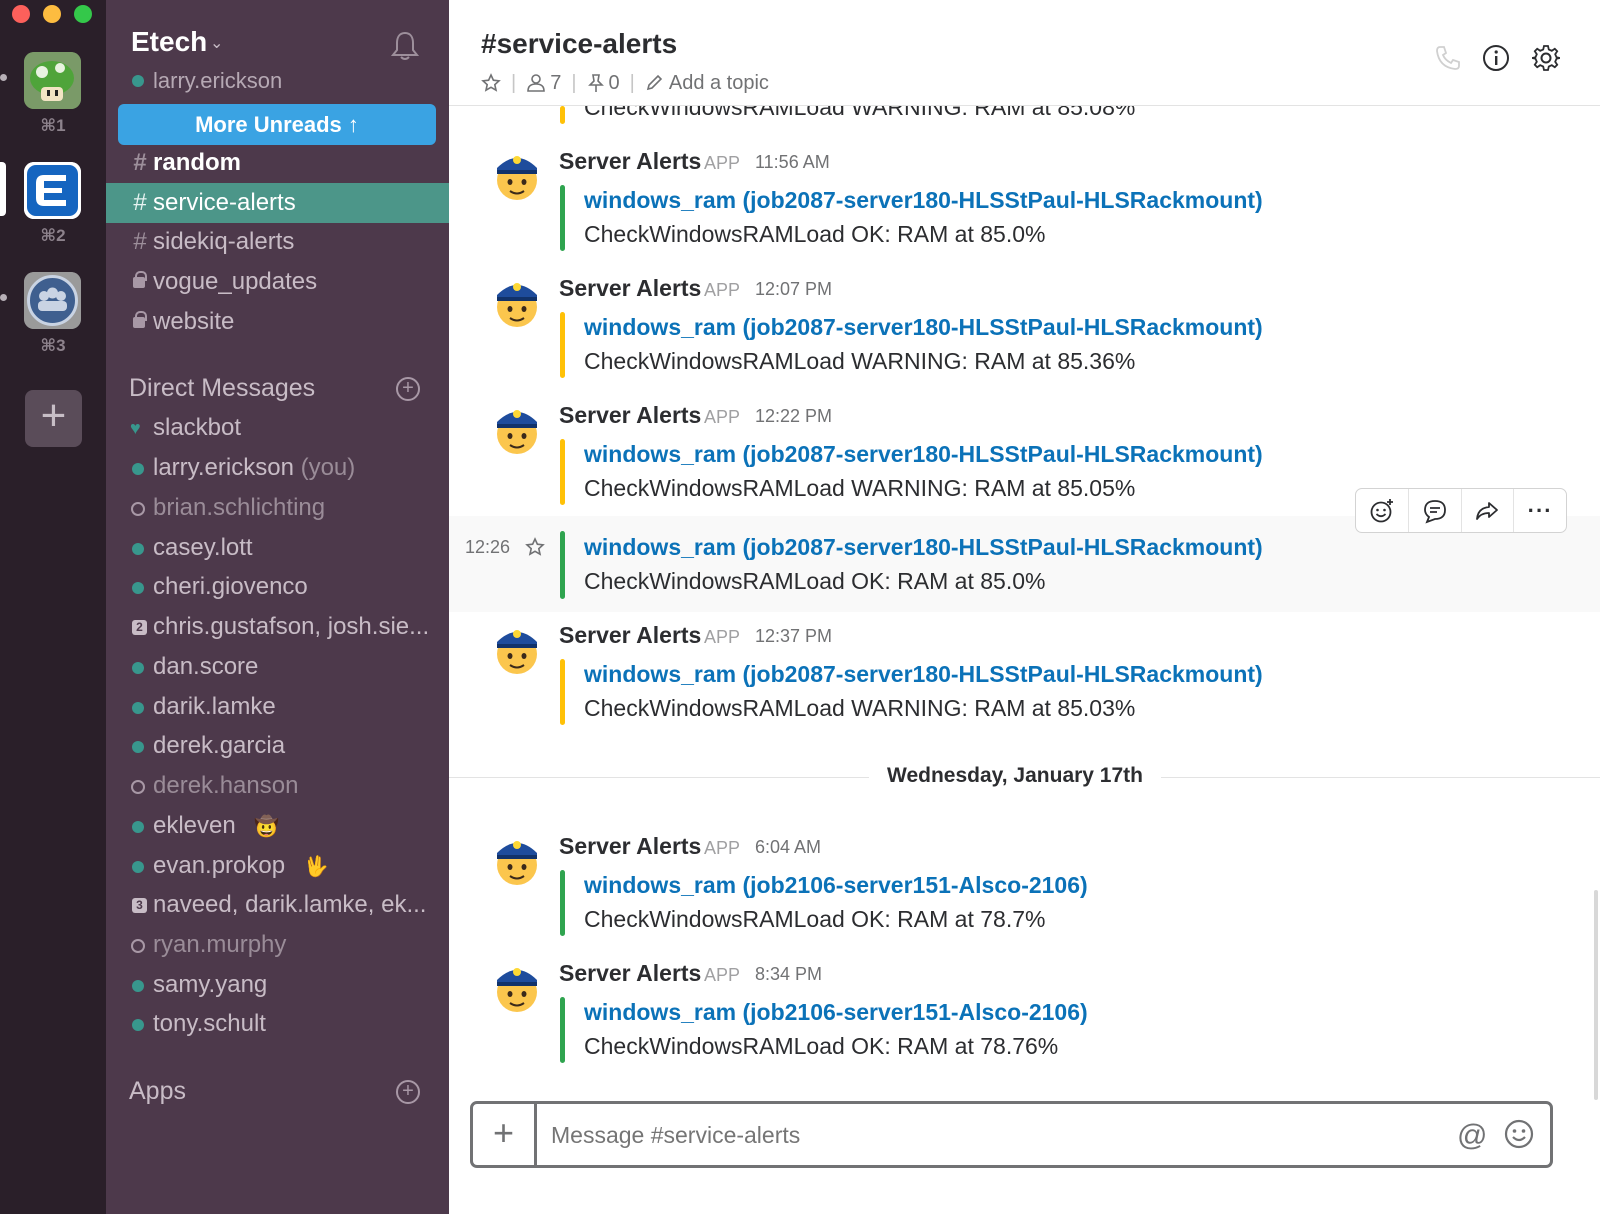 The height and width of the screenshot is (1214, 1600). Describe the element at coordinates (1519, 1134) in the screenshot. I see `emoji-picker-icon` at that location.